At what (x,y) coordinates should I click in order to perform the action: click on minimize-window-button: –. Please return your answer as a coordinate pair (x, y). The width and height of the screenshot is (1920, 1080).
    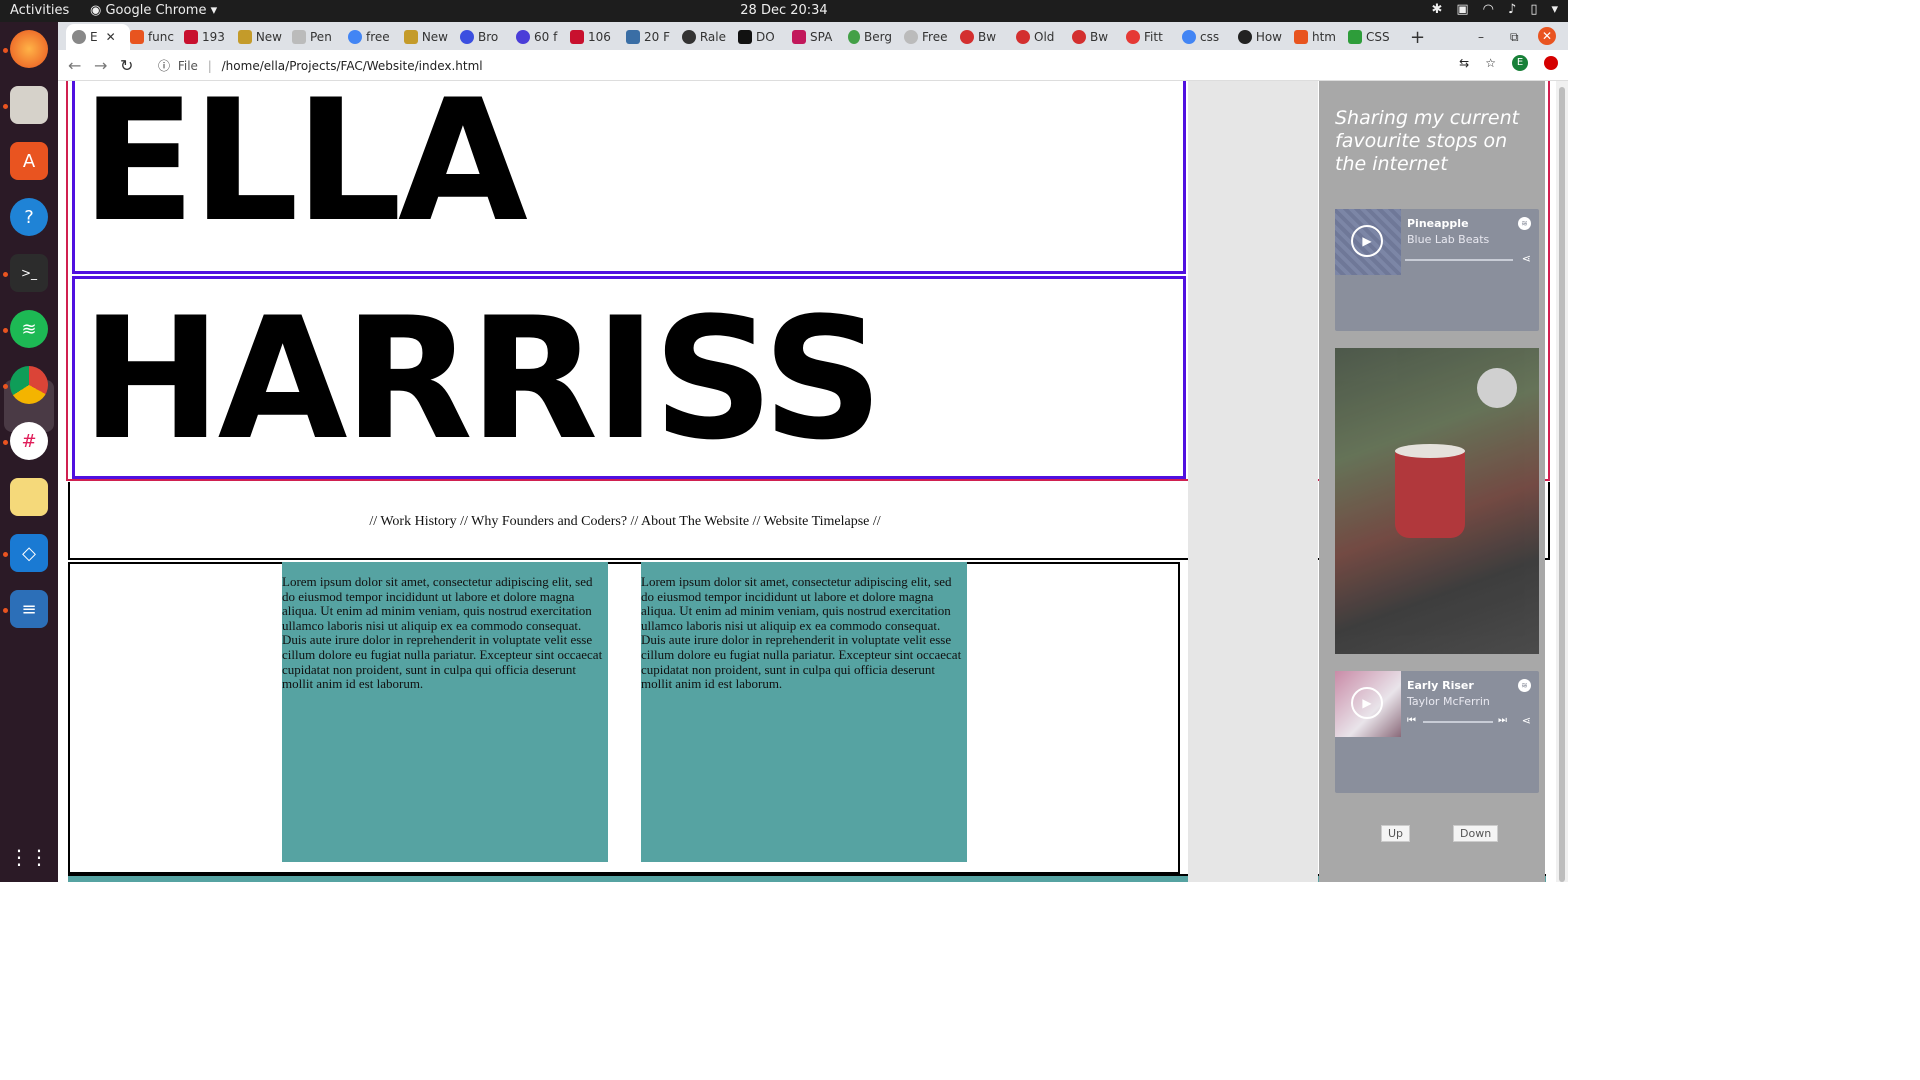
    Looking at the image, I should click on (1481, 37).